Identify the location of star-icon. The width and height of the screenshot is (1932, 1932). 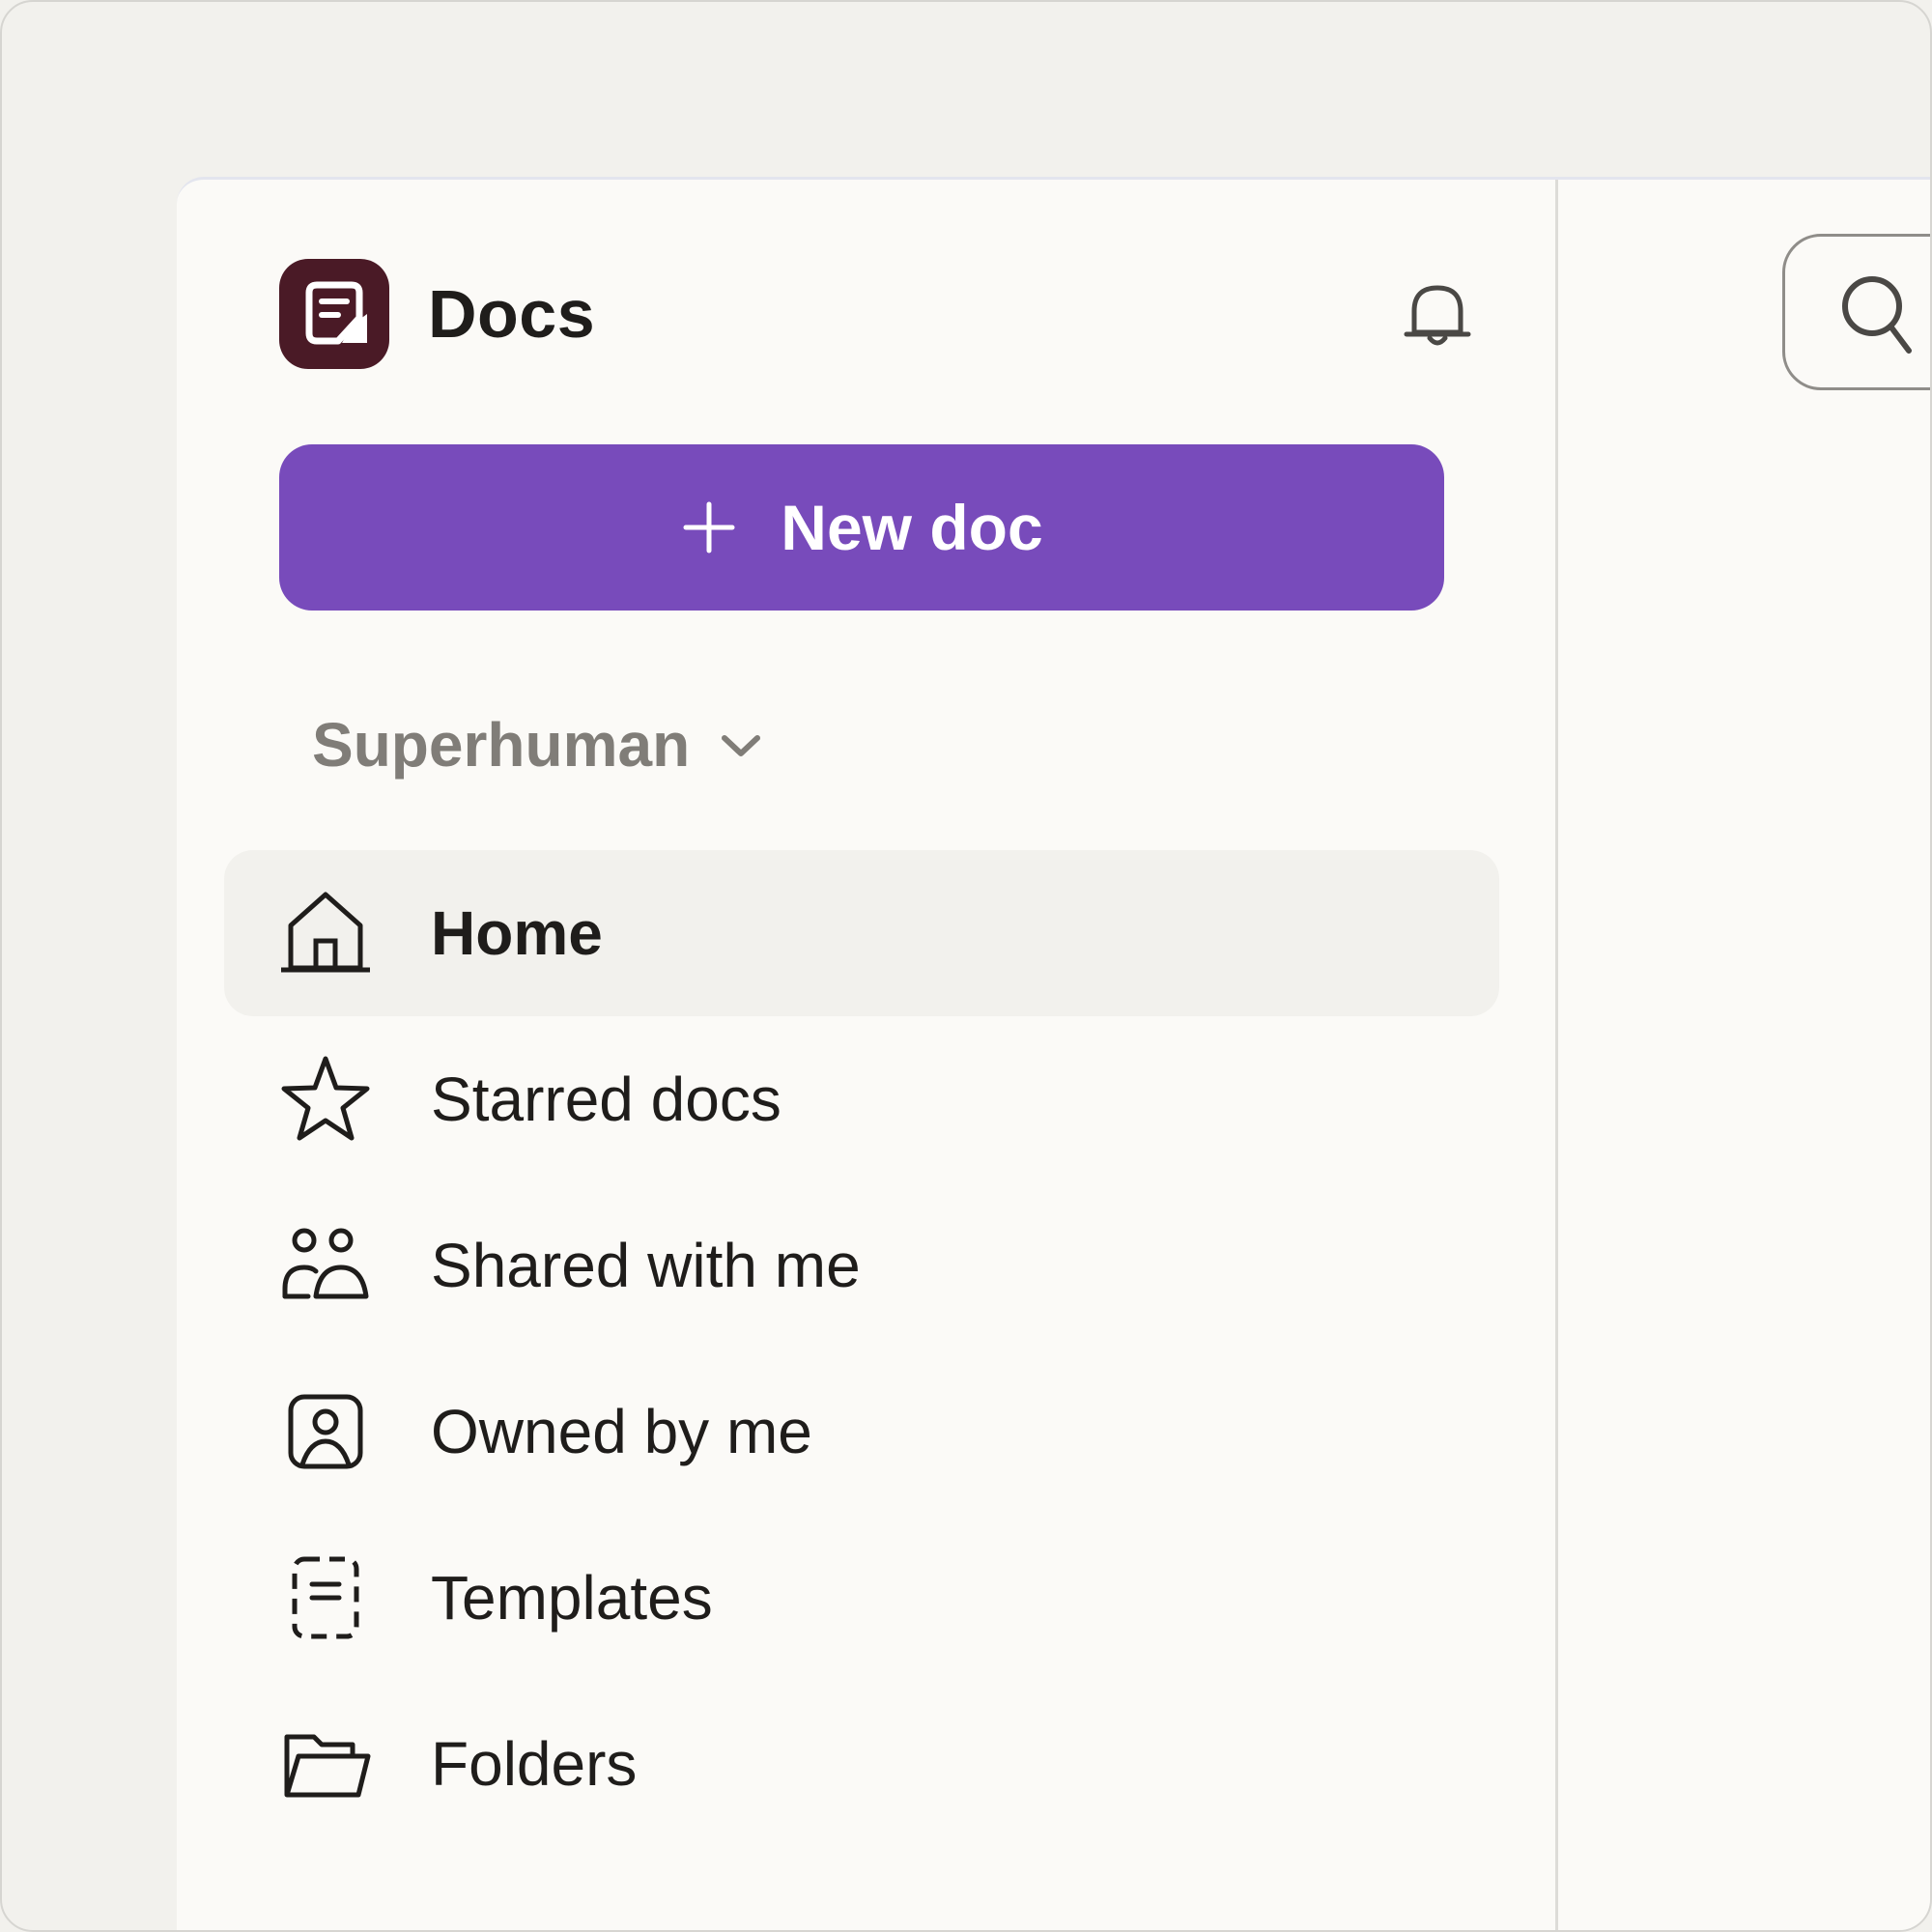
(325, 1099).